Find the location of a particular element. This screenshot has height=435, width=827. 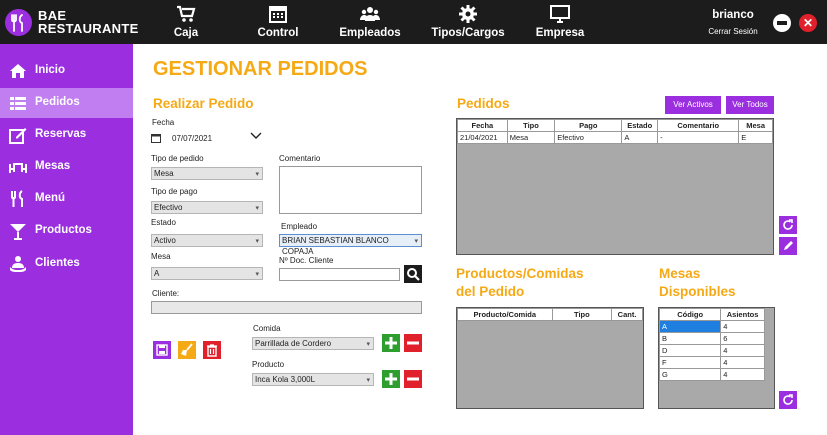

cell-codigo: D is located at coordinates (690, 350).